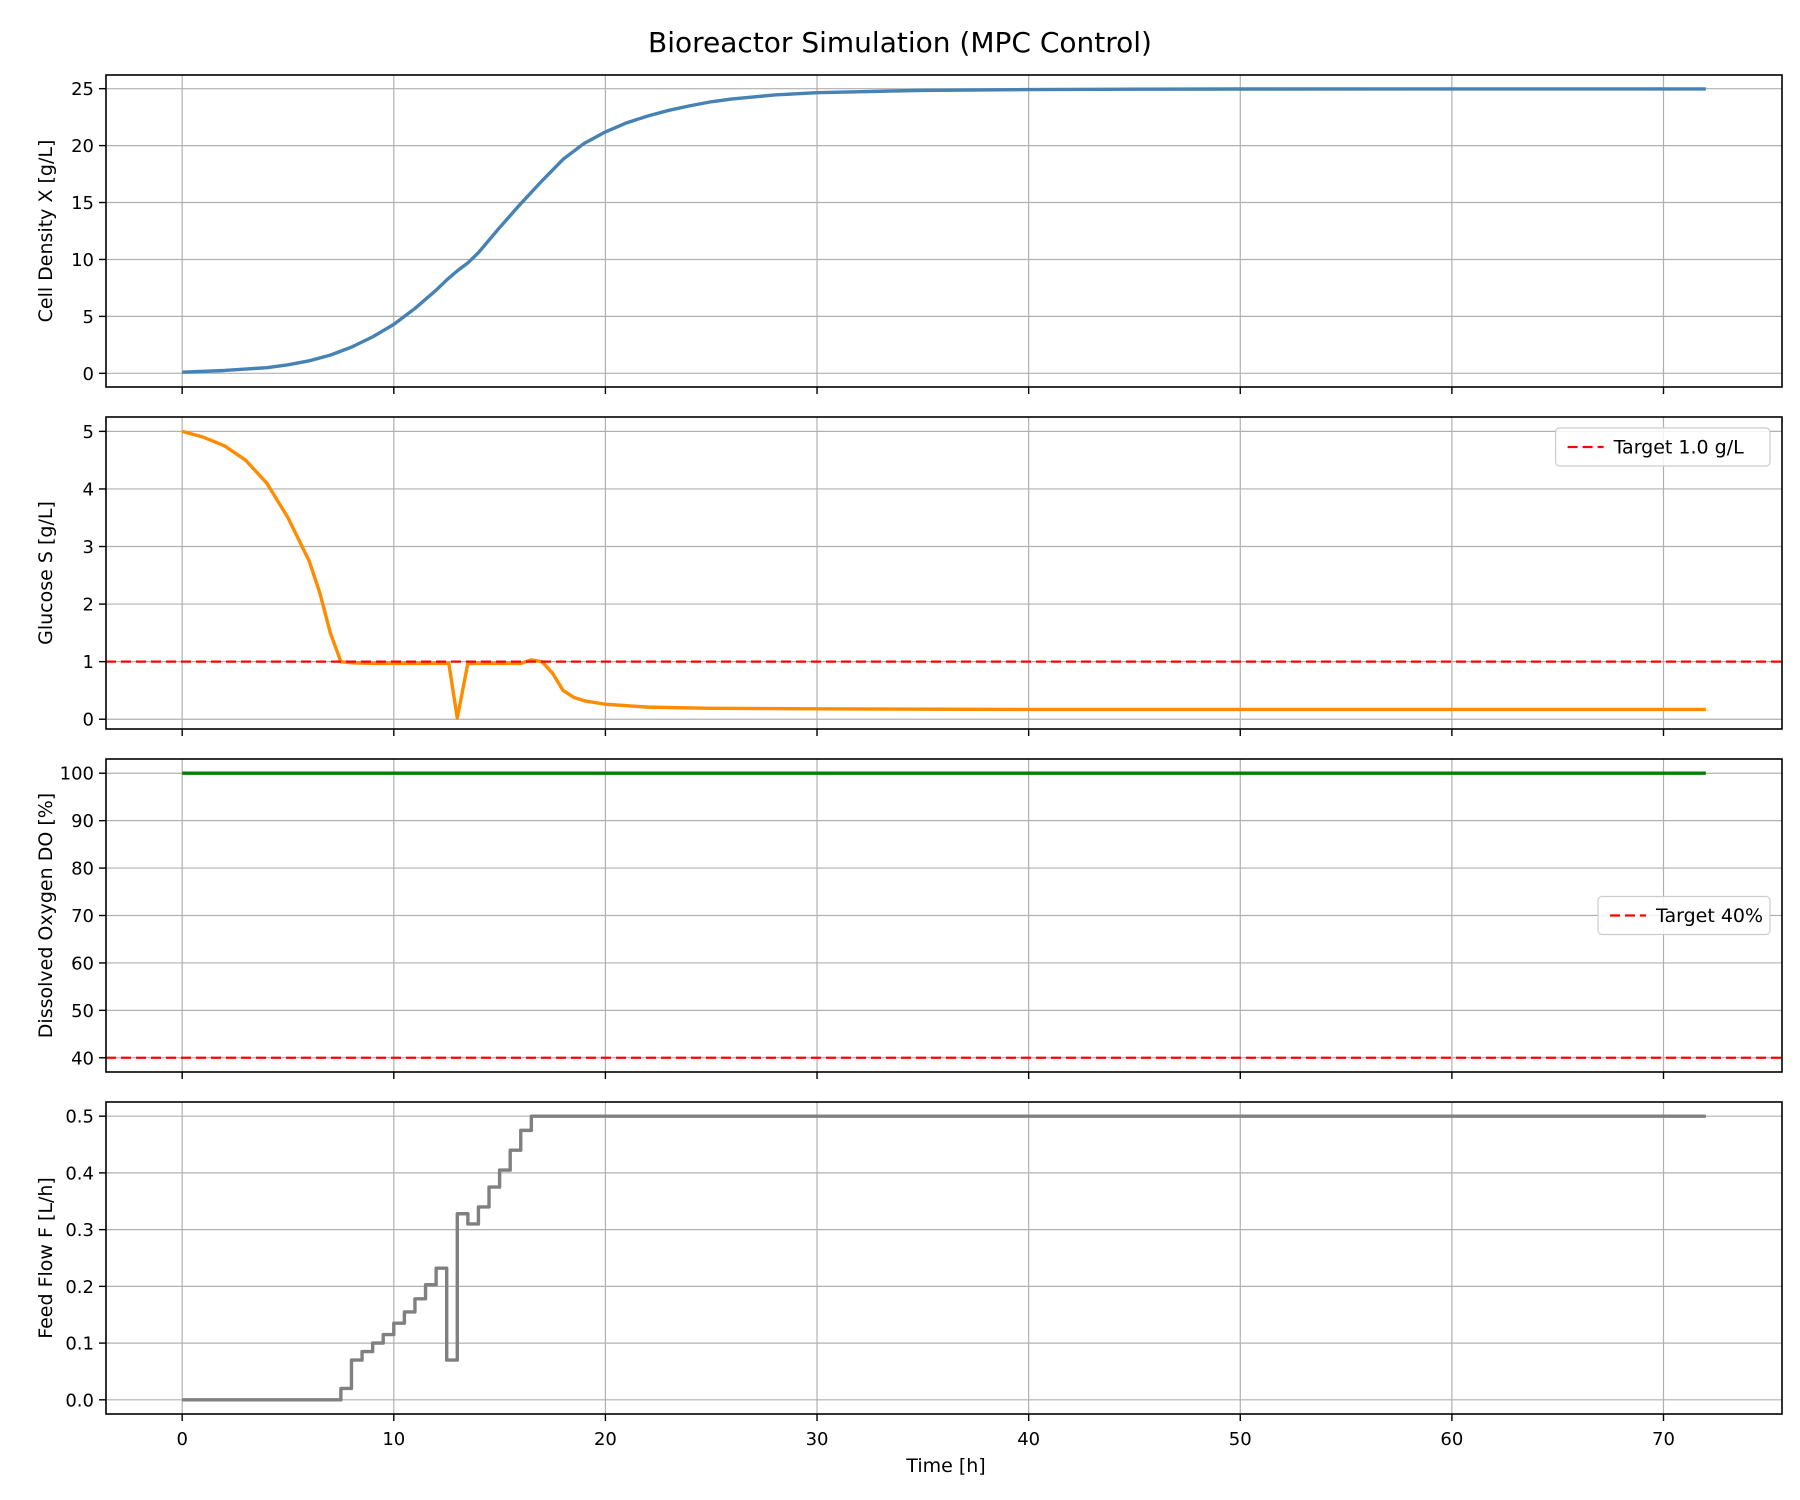  What do you see at coordinates (79, 1230) in the screenshot?
I see `panel-4-y-tick-label: 0.3` at bounding box center [79, 1230].